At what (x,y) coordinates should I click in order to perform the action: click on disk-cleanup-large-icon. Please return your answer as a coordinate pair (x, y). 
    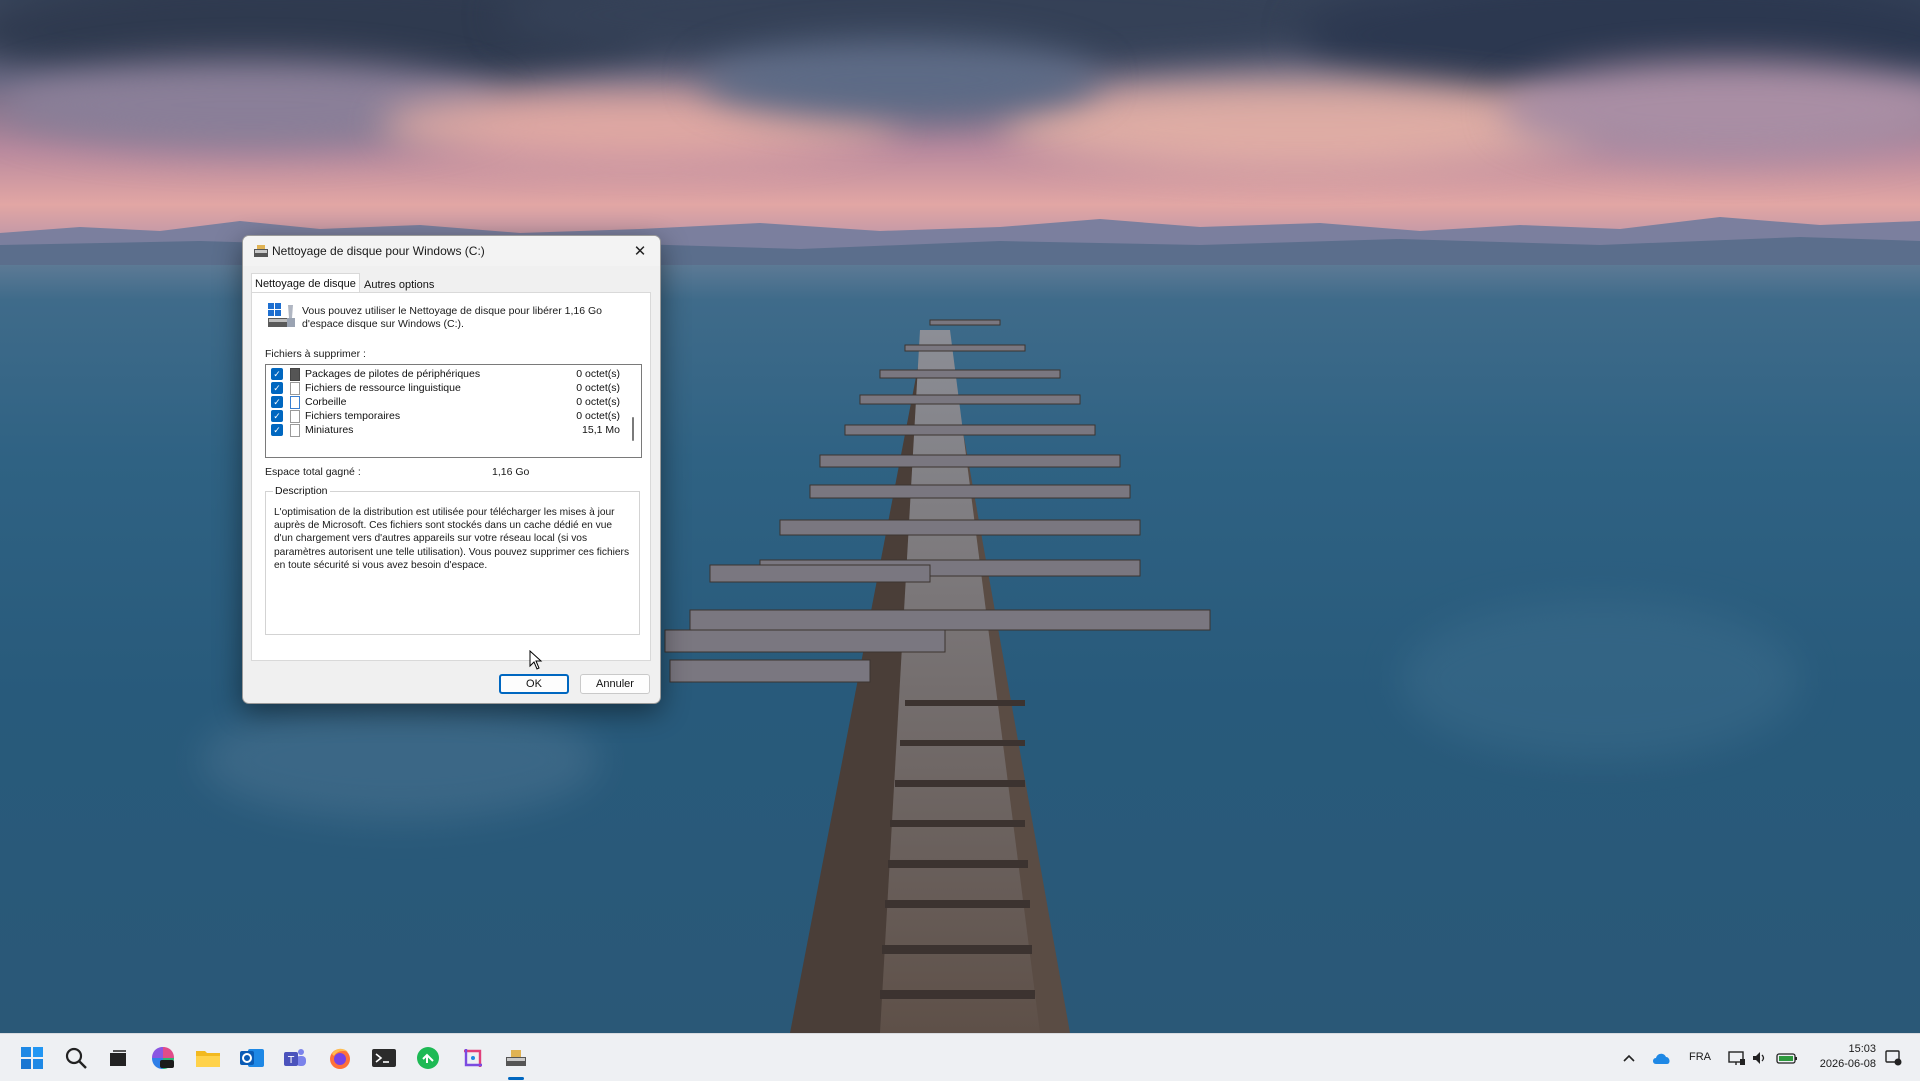
    Looking at the image, I should click on (281, 315).